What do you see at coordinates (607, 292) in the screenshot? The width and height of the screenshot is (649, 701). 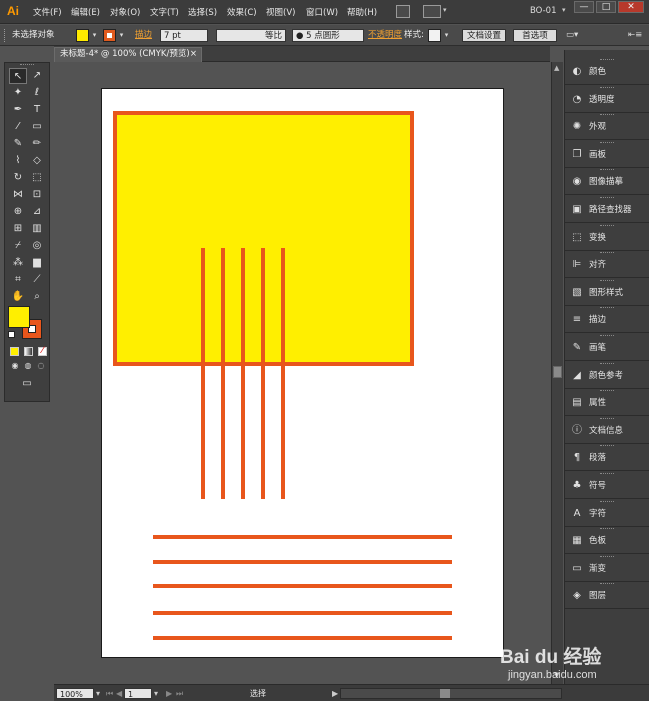 I see `panel-graphic-styles: ▧ 图形样式` at bounding box center [607, 292].